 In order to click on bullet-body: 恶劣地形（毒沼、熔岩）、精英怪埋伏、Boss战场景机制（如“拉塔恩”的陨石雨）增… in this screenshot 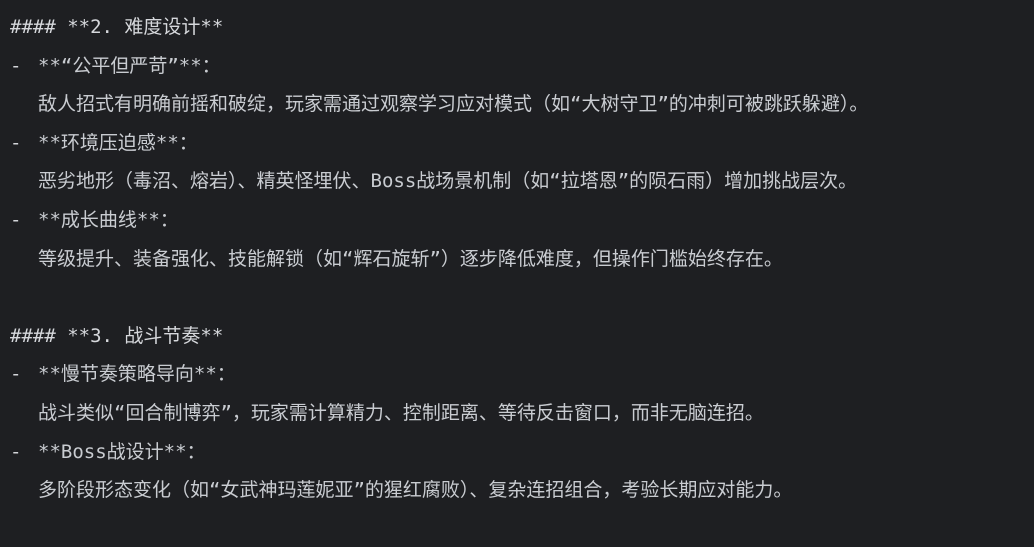, I will do `click(448, 181)`.